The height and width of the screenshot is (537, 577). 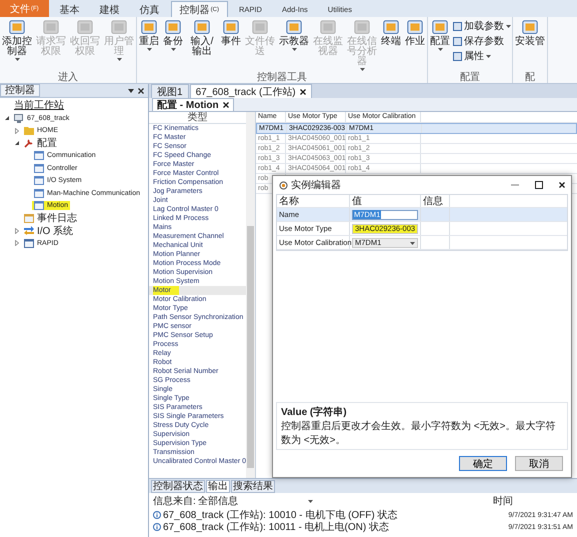 I want to click on group-label: 进入, so click(x=68, y=77).